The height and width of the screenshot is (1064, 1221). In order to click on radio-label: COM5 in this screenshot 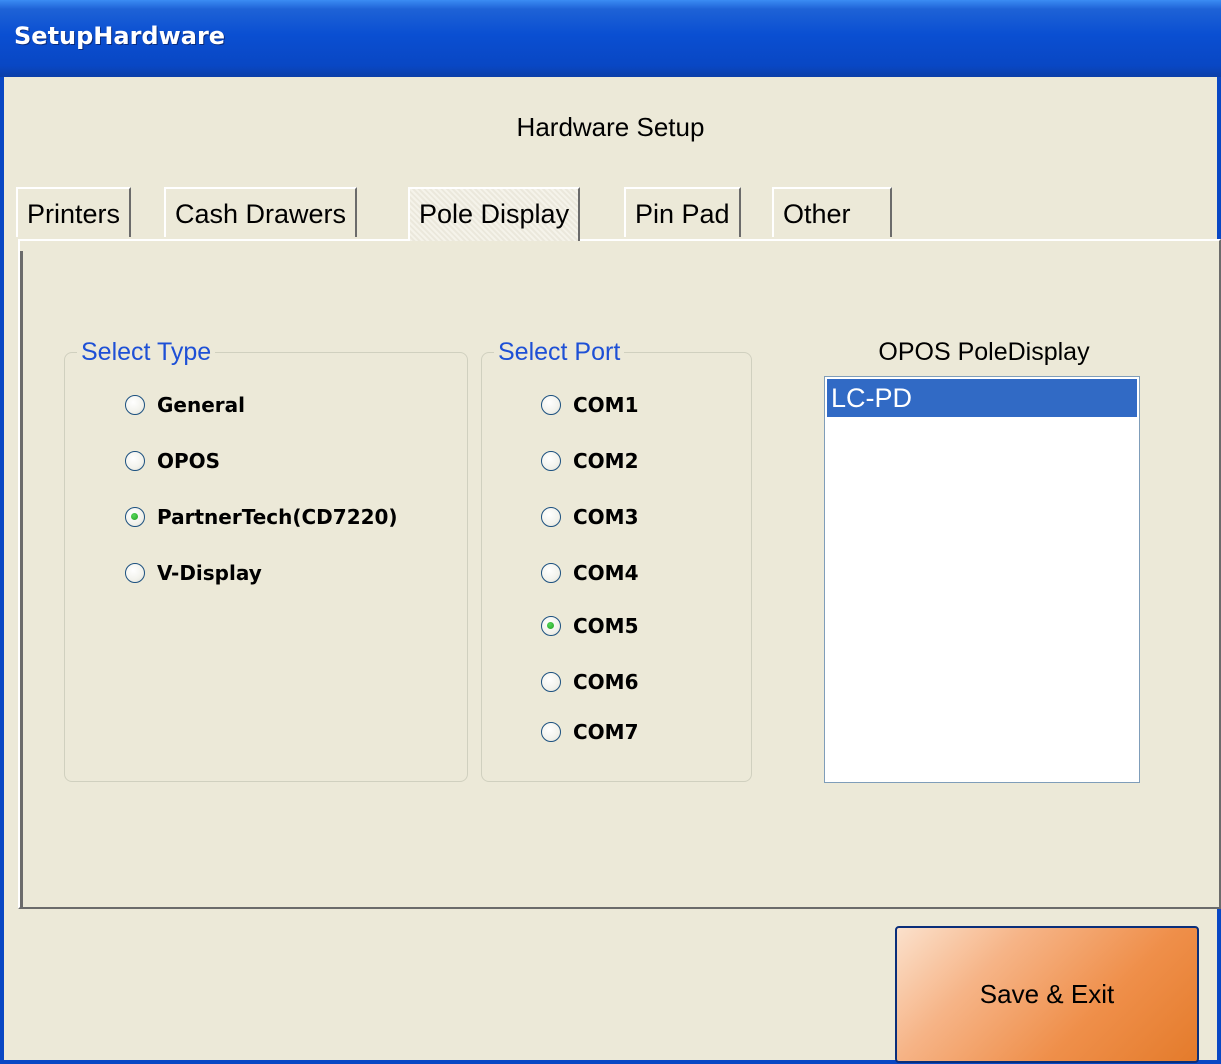, I will do `click(606, 626)`.